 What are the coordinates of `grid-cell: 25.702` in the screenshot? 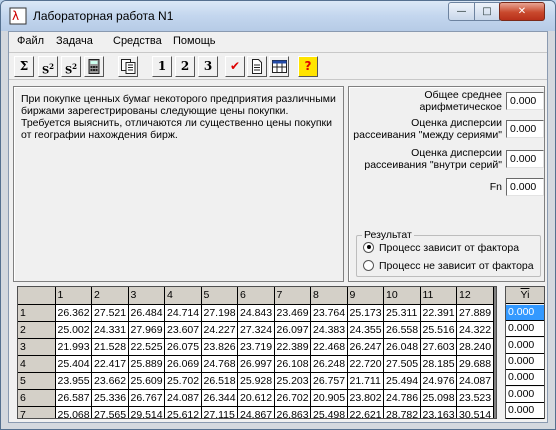 It's located at (183, 381).